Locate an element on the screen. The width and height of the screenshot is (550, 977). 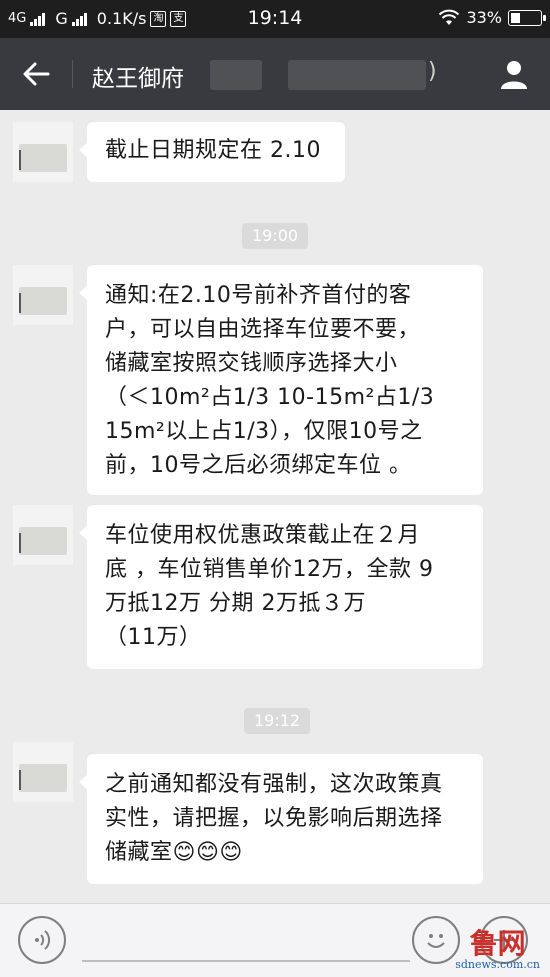
message-text: 15m²以上占1/3），仅限10号之 is located at coordinates (264, 431).